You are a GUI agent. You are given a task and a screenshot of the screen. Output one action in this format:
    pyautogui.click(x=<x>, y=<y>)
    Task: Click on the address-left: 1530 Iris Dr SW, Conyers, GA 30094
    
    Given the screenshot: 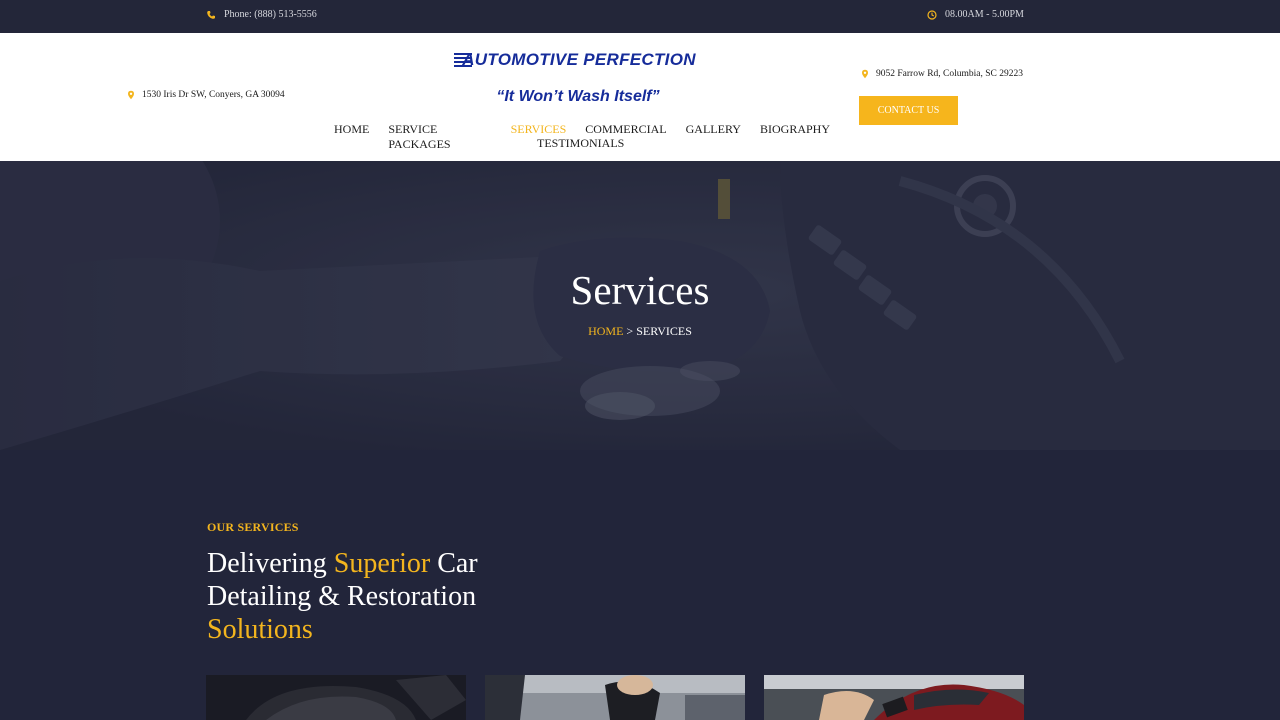 What is the action you would take?
    pyautogui.click(x=205, y=95)
    